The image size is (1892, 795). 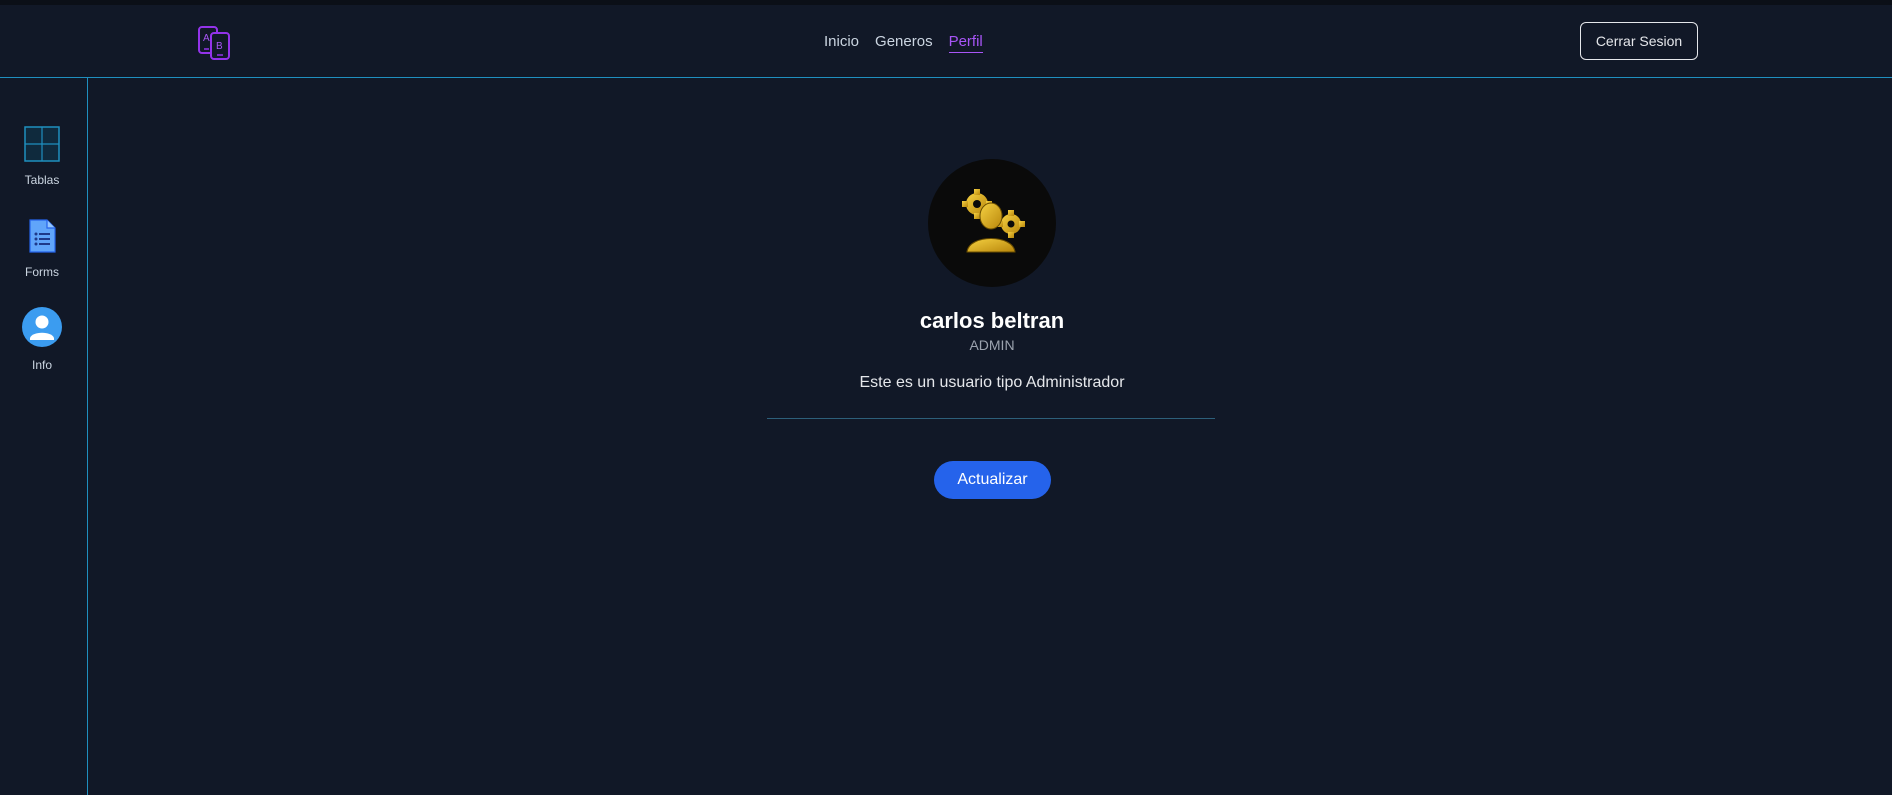 I want to click on nav-links: Inicio Generos Perfil, so click(x=903, y=43).